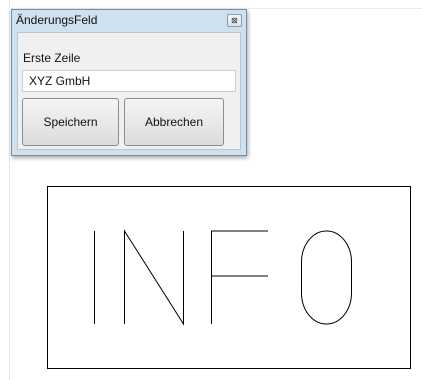  Describe the element at coordinates (239, 277) in the screenshot. I see `letter-f-stem-top` at that location.